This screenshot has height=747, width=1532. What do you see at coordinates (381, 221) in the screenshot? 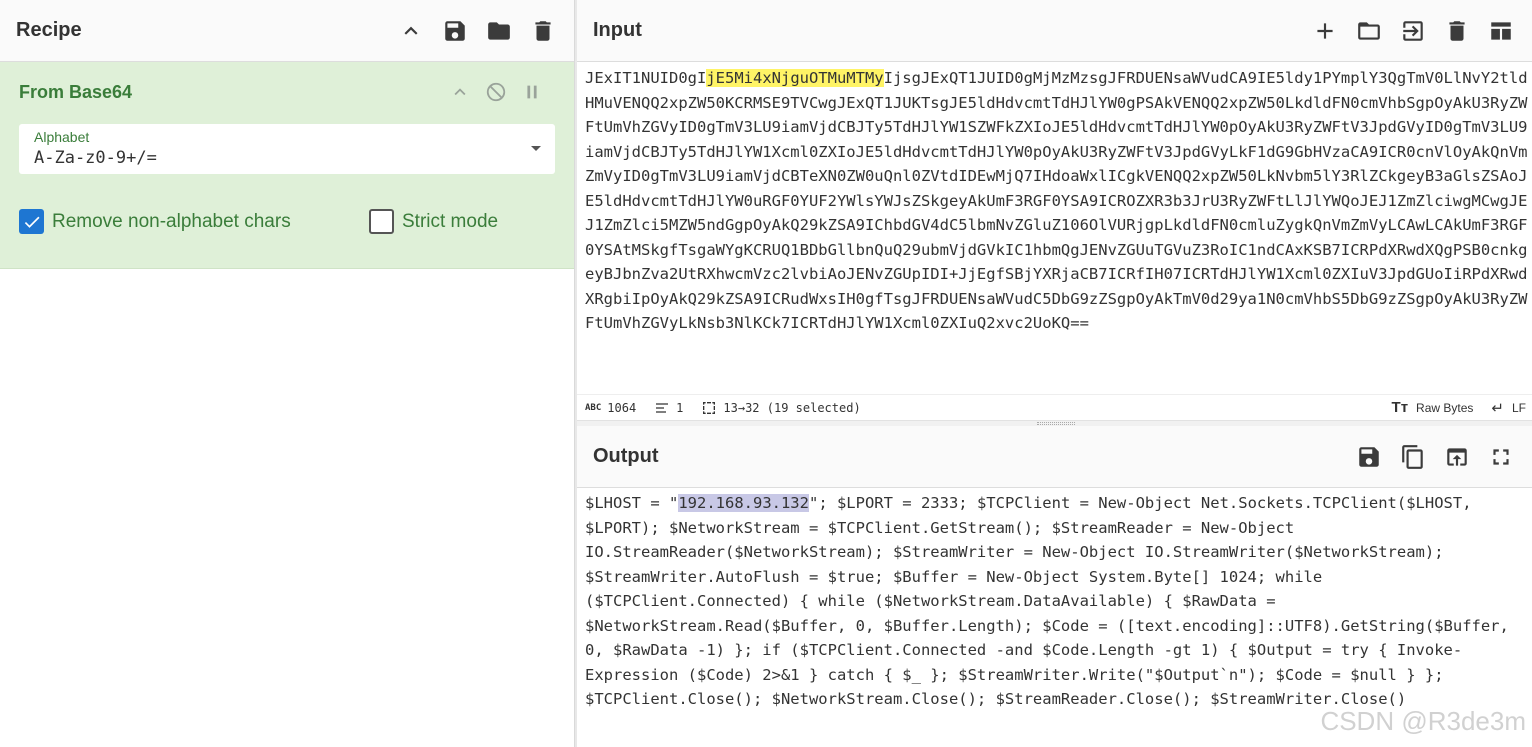
I see `strict-mode-checkbox` at bounding box center [381, 221].